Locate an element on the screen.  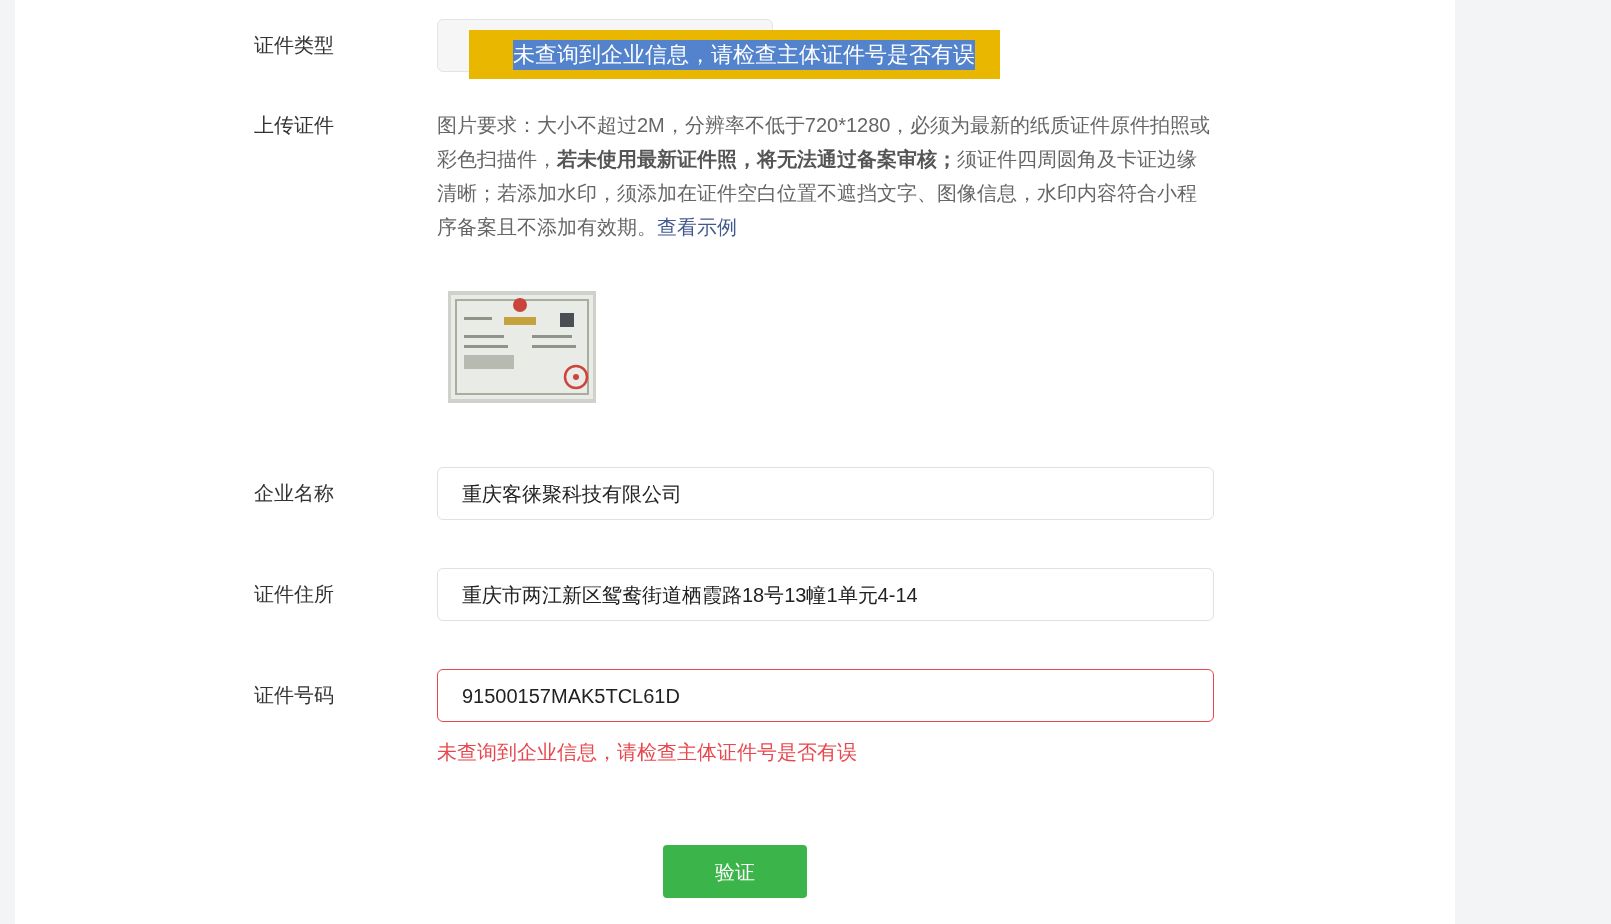
input-field: 91500157MAK5TCL61D is located at coordinates (825, 695).